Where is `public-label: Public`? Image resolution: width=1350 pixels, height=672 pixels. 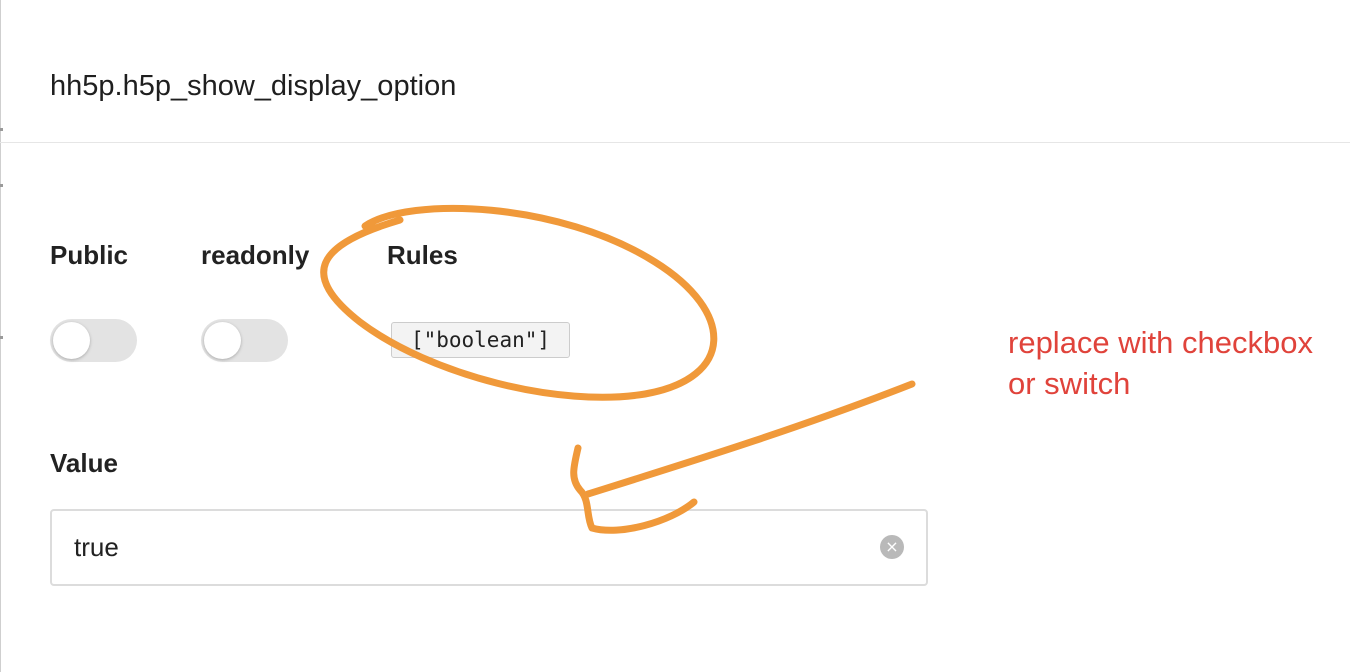 public-label: Public is located at coordinates (89, 255).